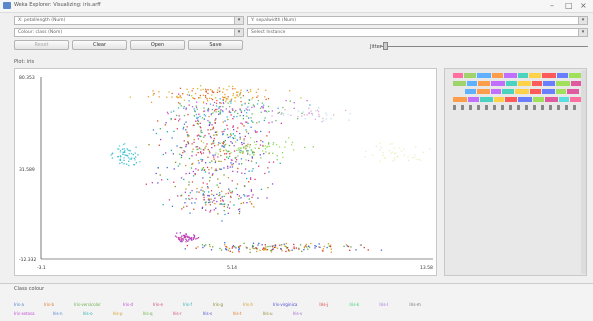  Describe the element at coordinates (148, 313) in the screenshot. I see `class-colour-item: Iris-q` at that location.